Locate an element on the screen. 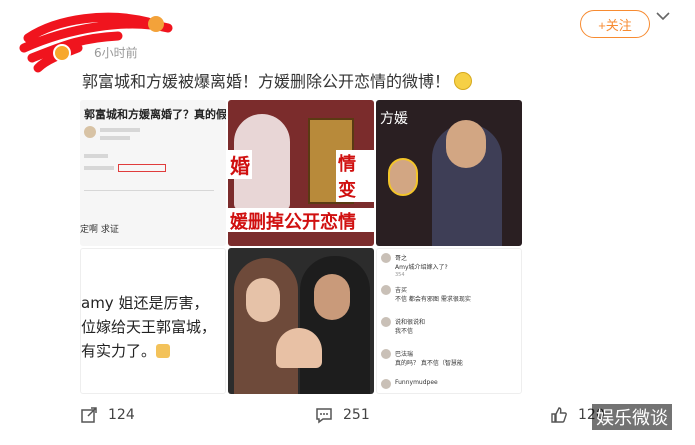  comment-author: Funnymudpee is located at coordinates (416, 382).